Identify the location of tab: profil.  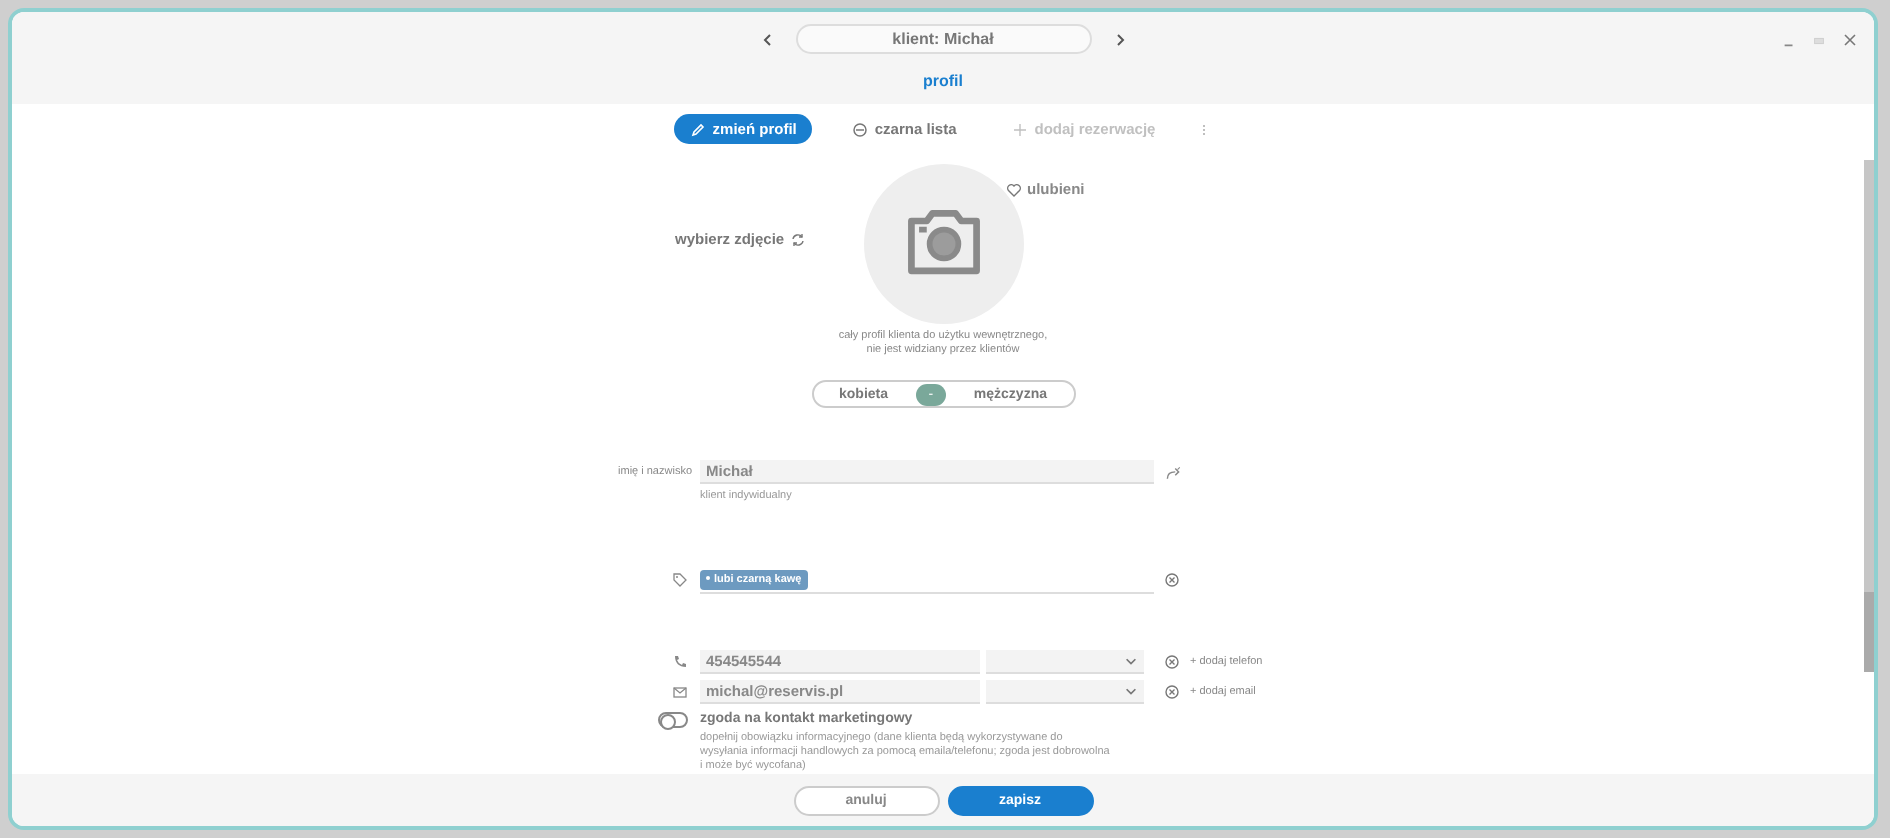
(943, 81).